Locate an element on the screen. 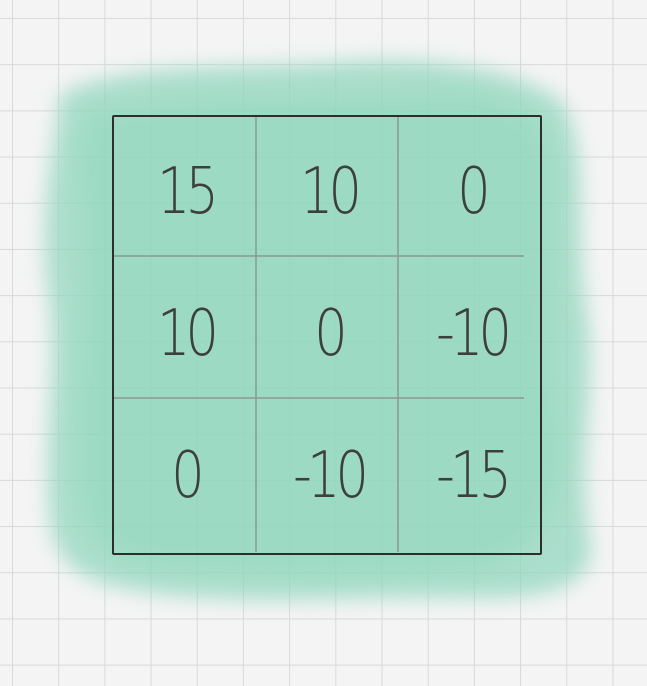  matrix-cell-r2-c2: 0 is located at coordinates (330, 334).